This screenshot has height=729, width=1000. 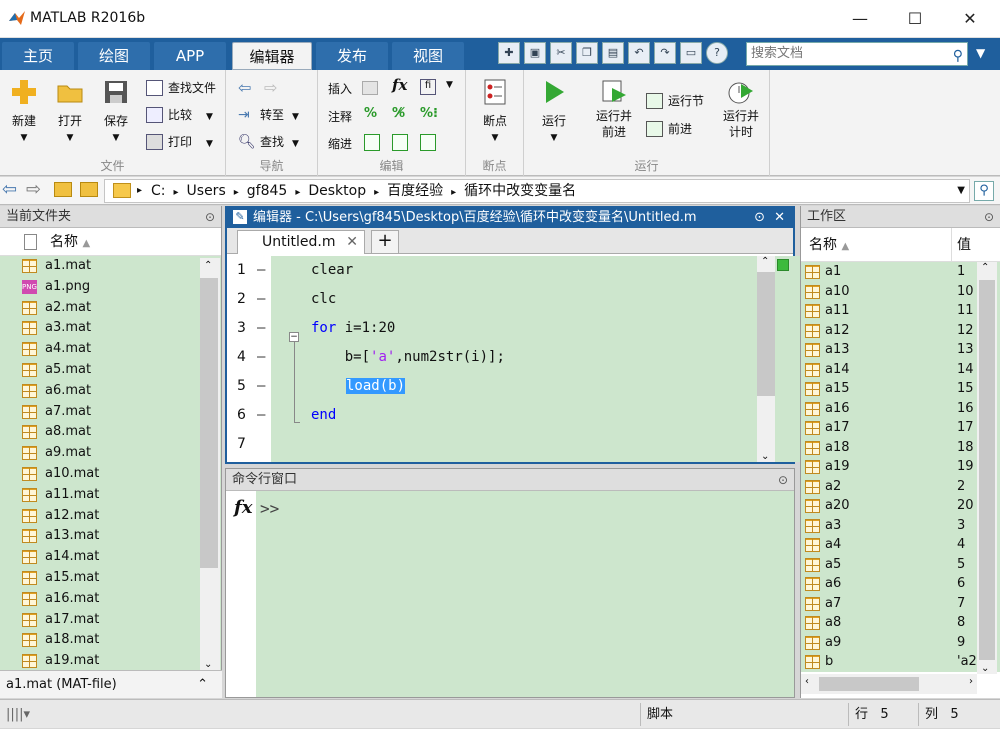 What do you see at coordinates (270, 87) in the screenshot?
I see `forward-arrow-icon: ⇨` at bounding box center [270, 87].